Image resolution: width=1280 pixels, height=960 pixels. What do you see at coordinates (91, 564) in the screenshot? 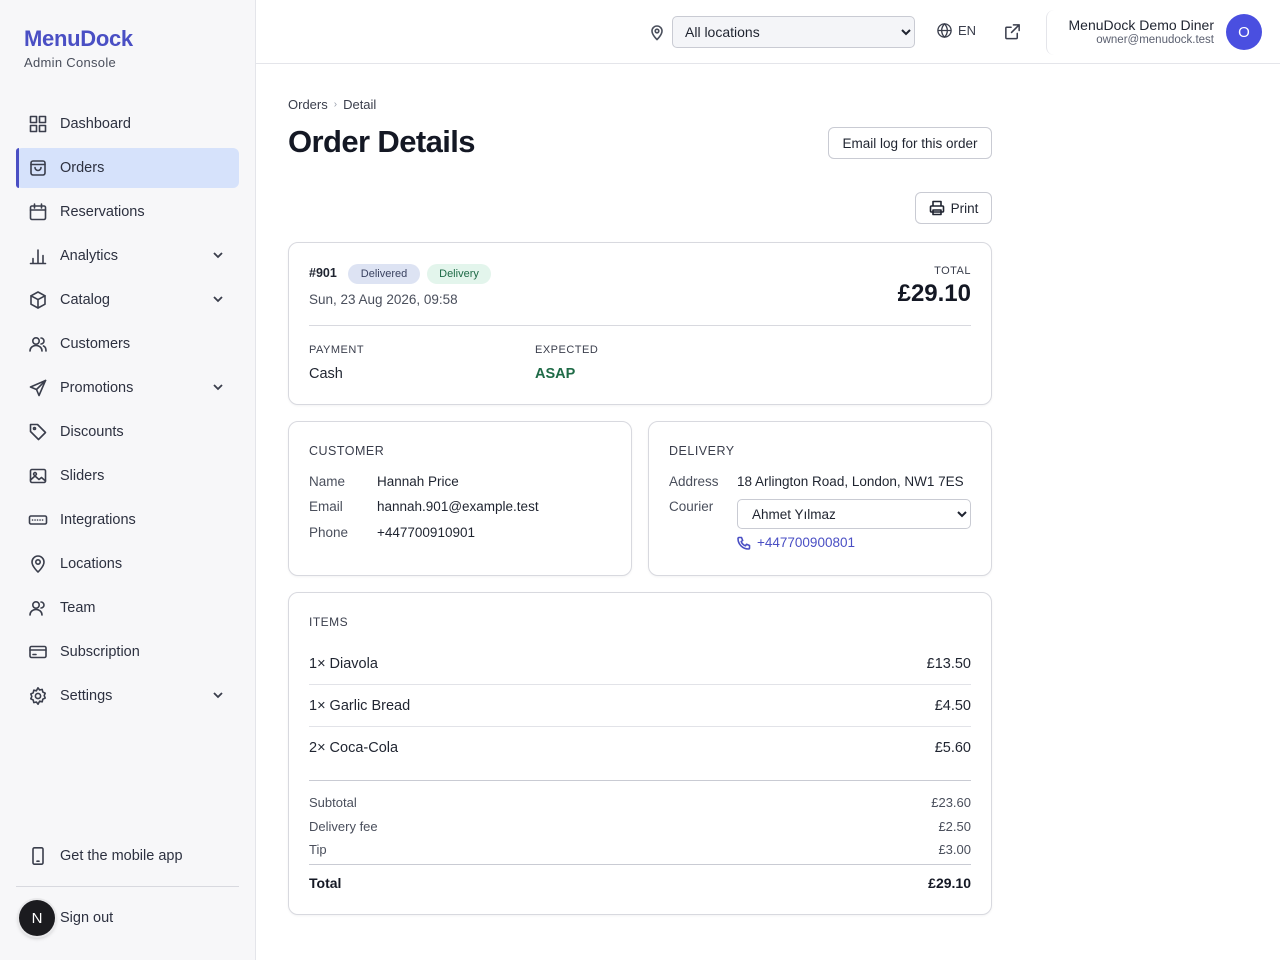
I see `sidebar-item-label: Locations` at bounding box center [91, 564].